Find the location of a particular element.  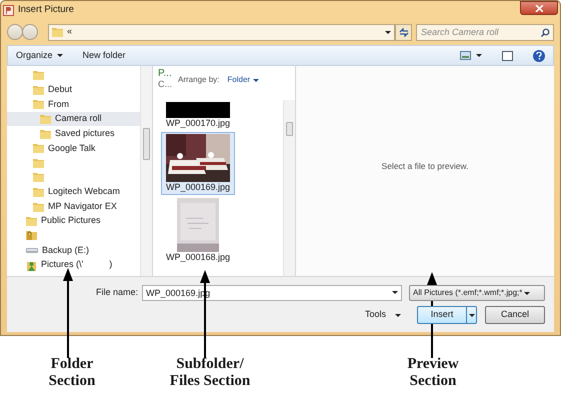

folder-name-end: ) is located at coordinates (110, 265).